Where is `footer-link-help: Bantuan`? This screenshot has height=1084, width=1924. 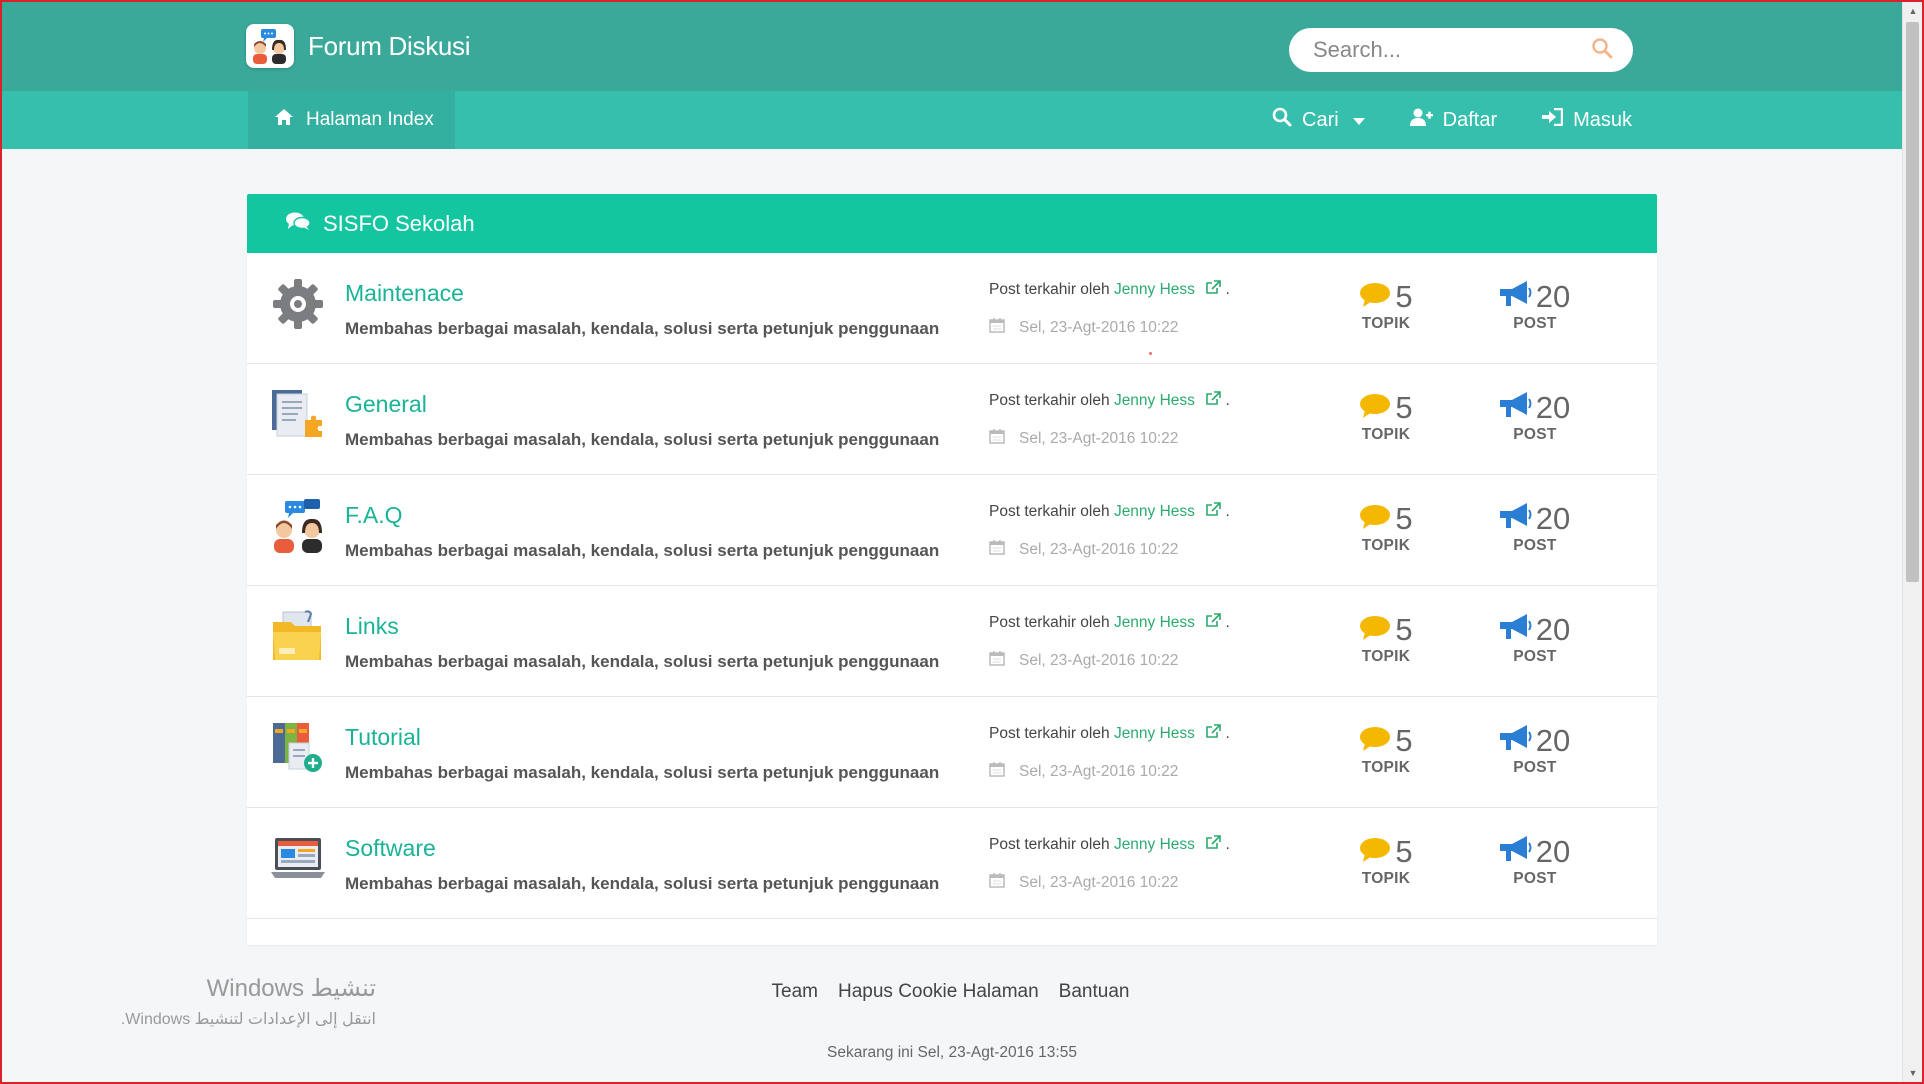 footer-link-help: Bantuan is located at coordinates (1094, 992).